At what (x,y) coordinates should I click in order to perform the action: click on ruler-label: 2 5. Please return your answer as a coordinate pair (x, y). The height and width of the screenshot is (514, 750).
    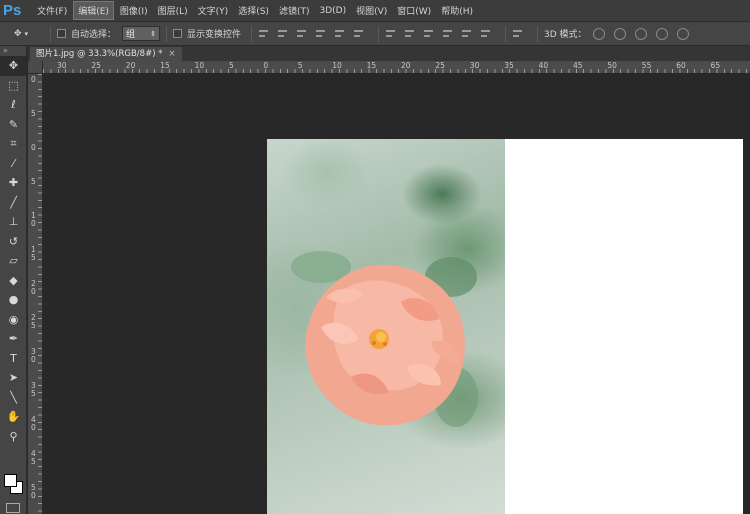
    Looking at the image, I should click on (33, 321).